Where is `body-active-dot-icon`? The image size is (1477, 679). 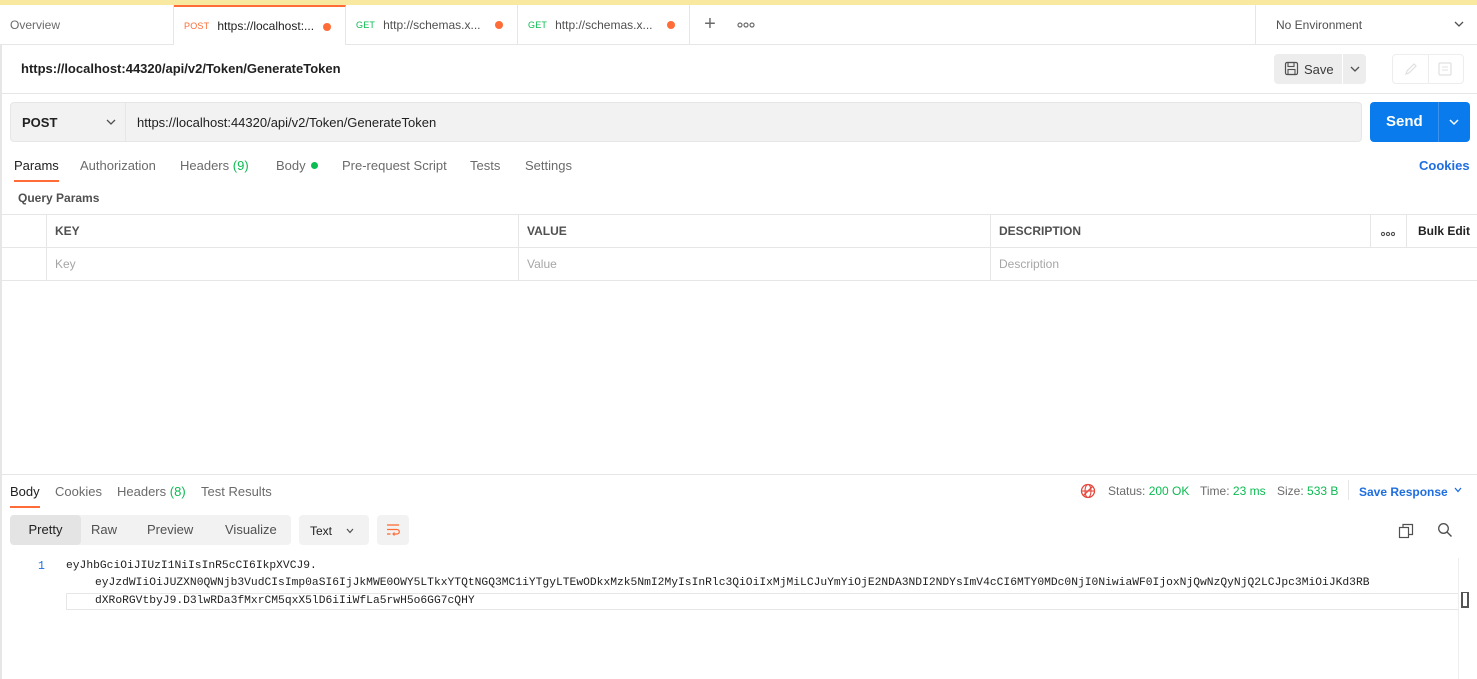
body-active-dot-icon is located at coordinates (314, 165).